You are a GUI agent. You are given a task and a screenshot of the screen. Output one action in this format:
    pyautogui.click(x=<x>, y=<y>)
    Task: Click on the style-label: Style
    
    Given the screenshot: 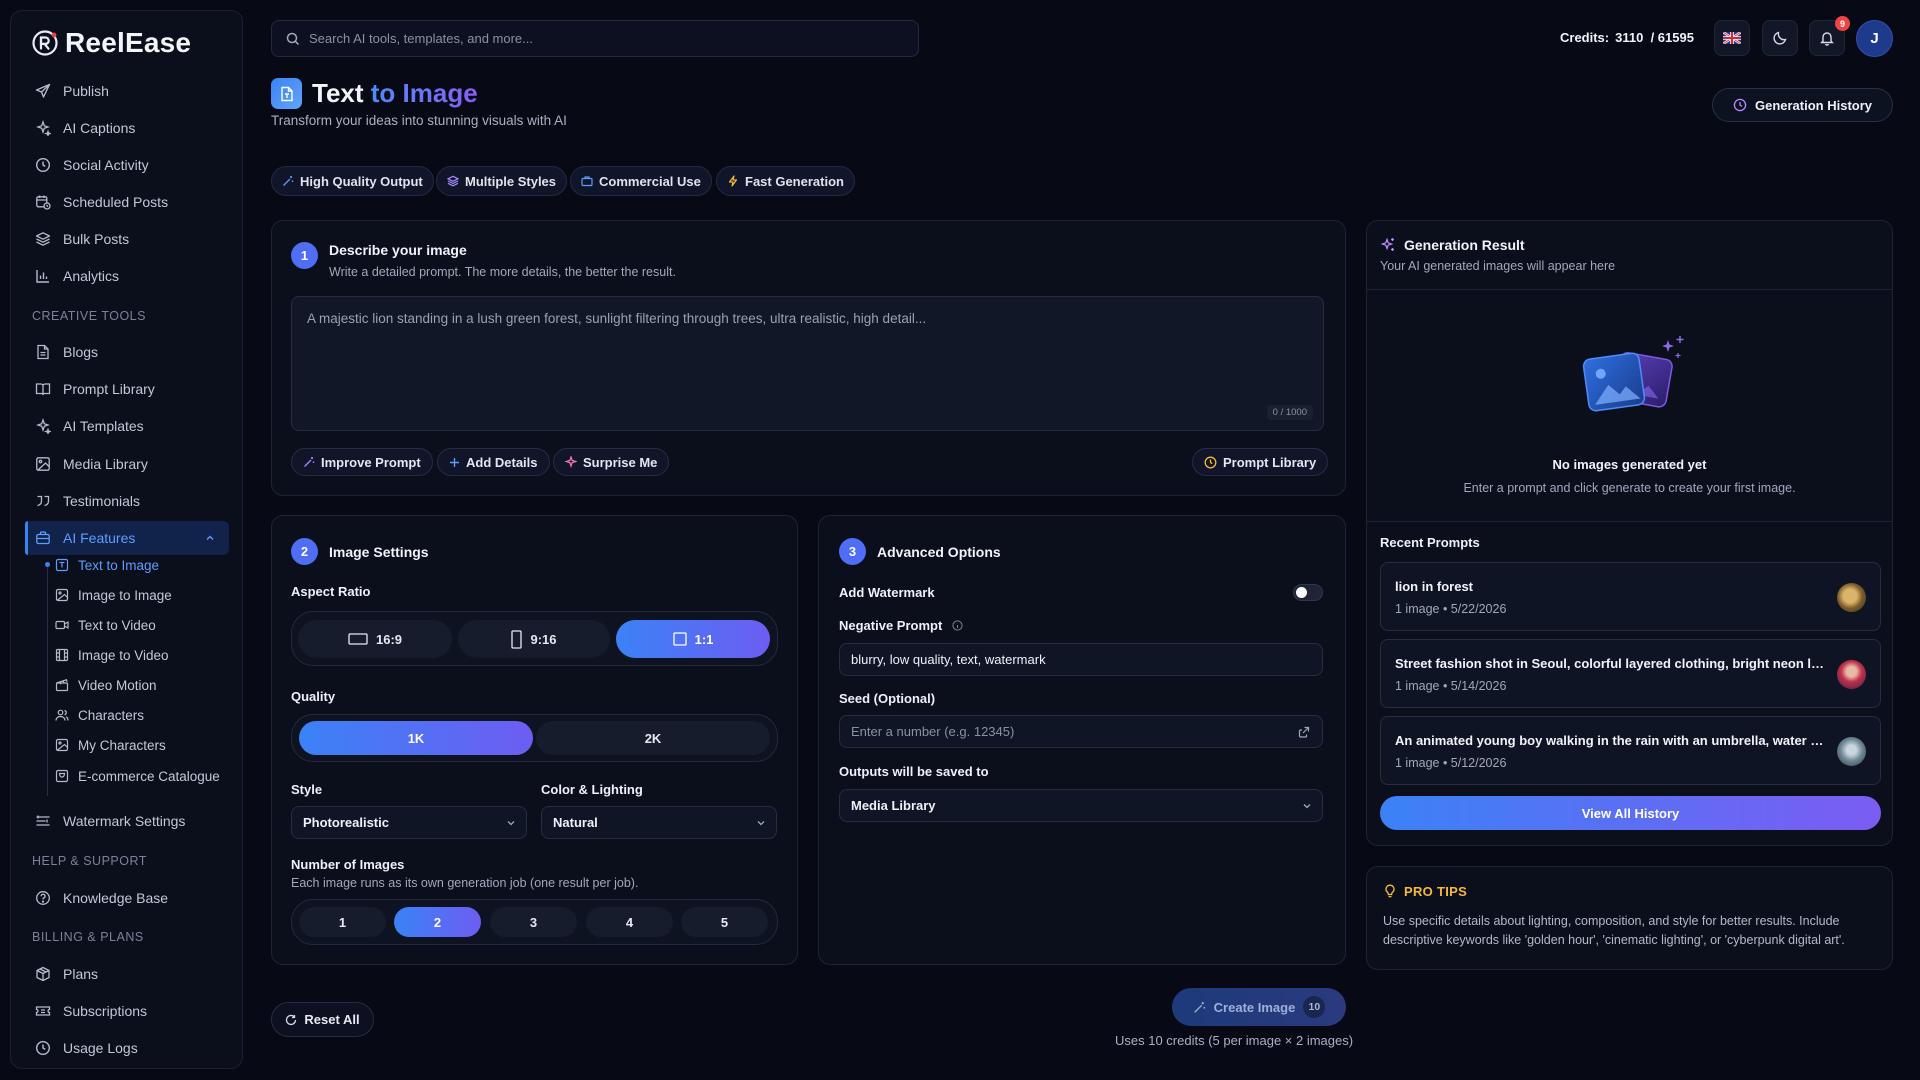 What is the action you would take?
    pyautogui.click(x=307, y=789)
    